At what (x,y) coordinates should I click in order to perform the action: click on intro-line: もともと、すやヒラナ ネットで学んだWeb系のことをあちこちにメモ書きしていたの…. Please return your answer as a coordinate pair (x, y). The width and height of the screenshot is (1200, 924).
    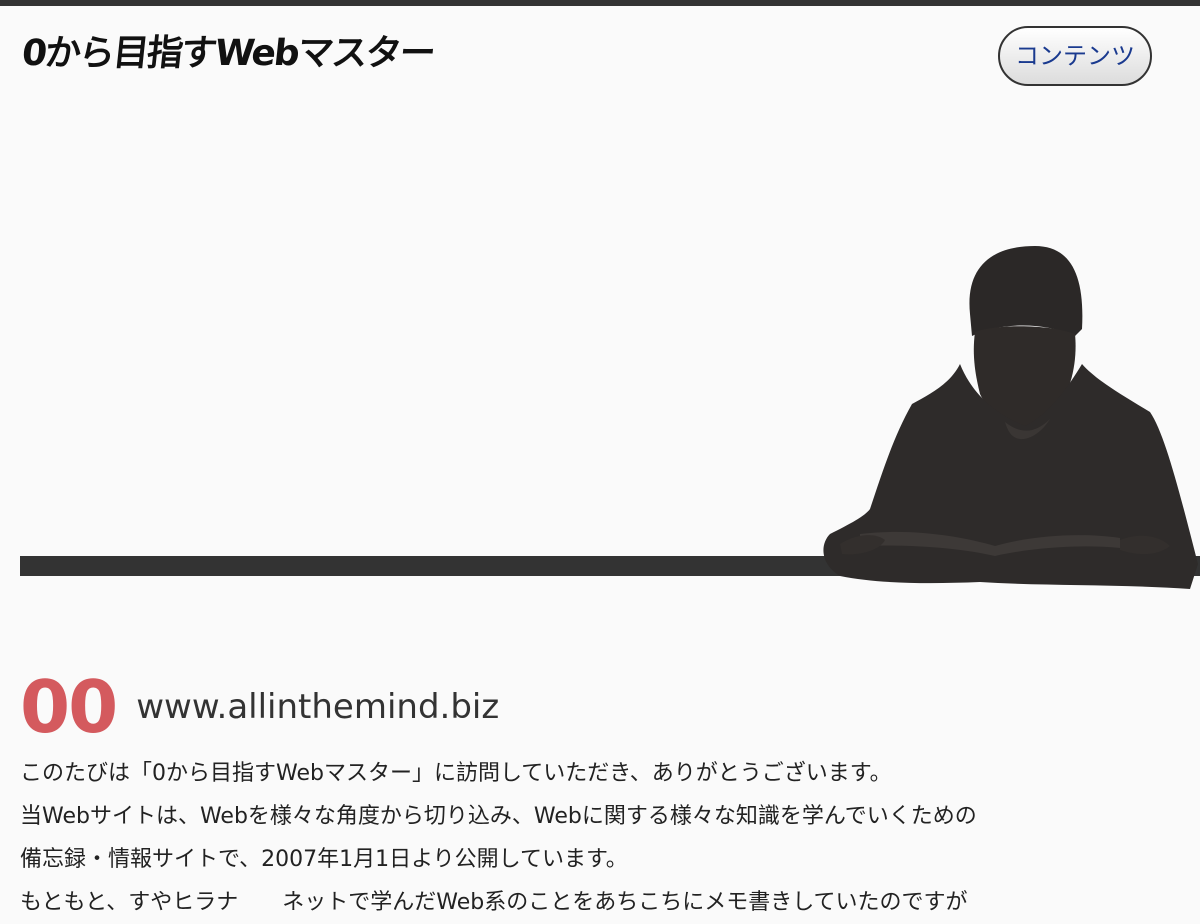
    Looking at the image, I should click on (494, 902).